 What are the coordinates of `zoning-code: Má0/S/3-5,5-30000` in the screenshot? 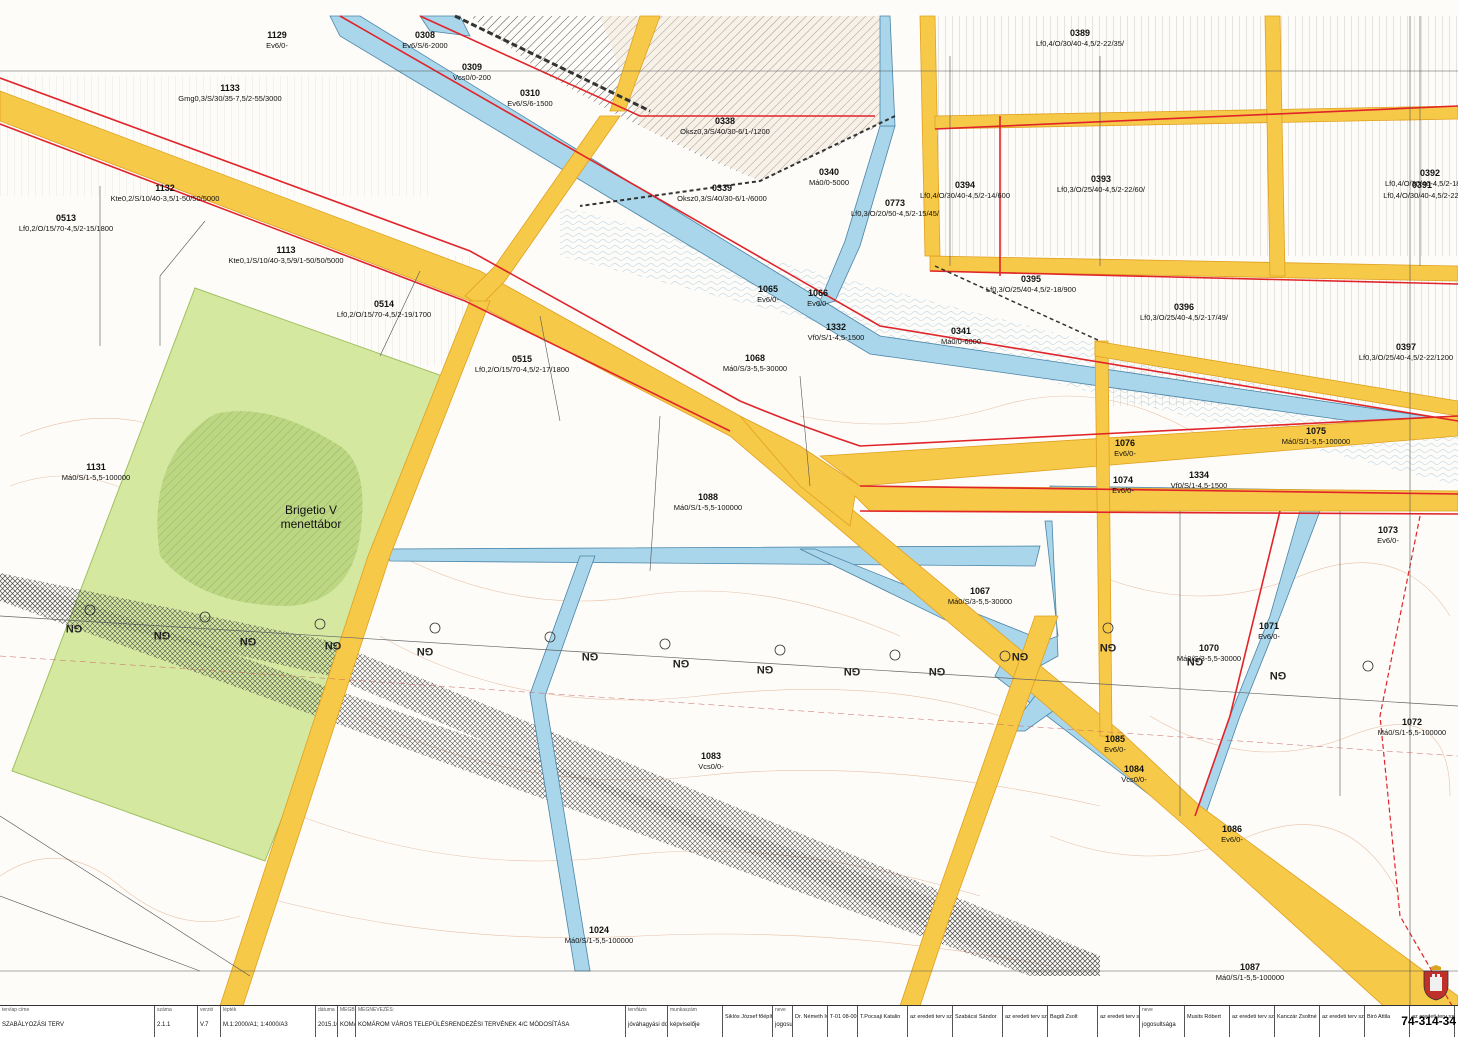 It's located at (755, 368).